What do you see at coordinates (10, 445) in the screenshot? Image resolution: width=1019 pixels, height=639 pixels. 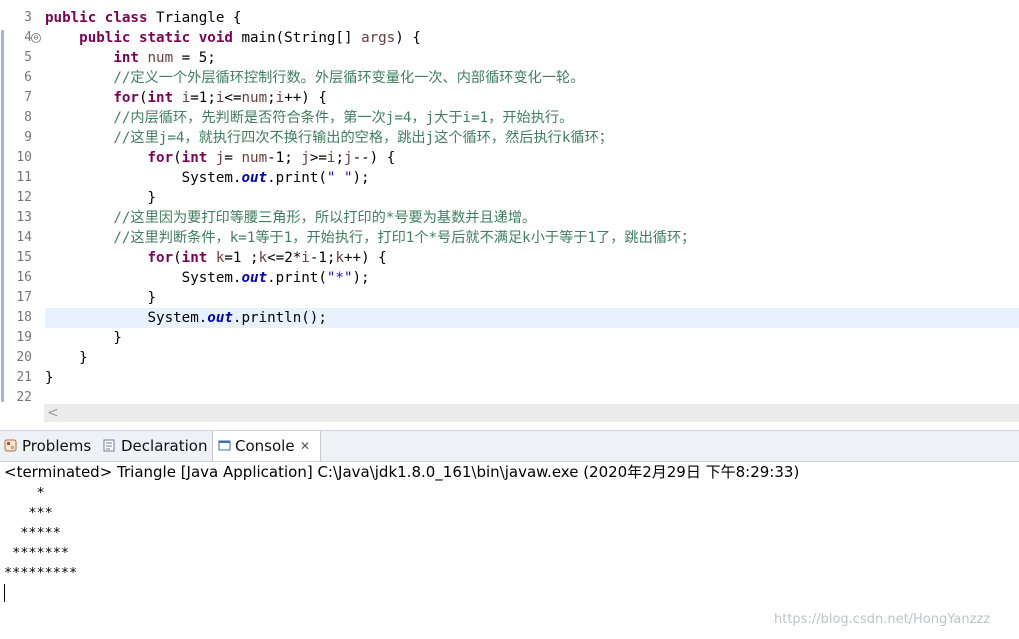 I see `problems-icon` at bounding box center [10, 445].